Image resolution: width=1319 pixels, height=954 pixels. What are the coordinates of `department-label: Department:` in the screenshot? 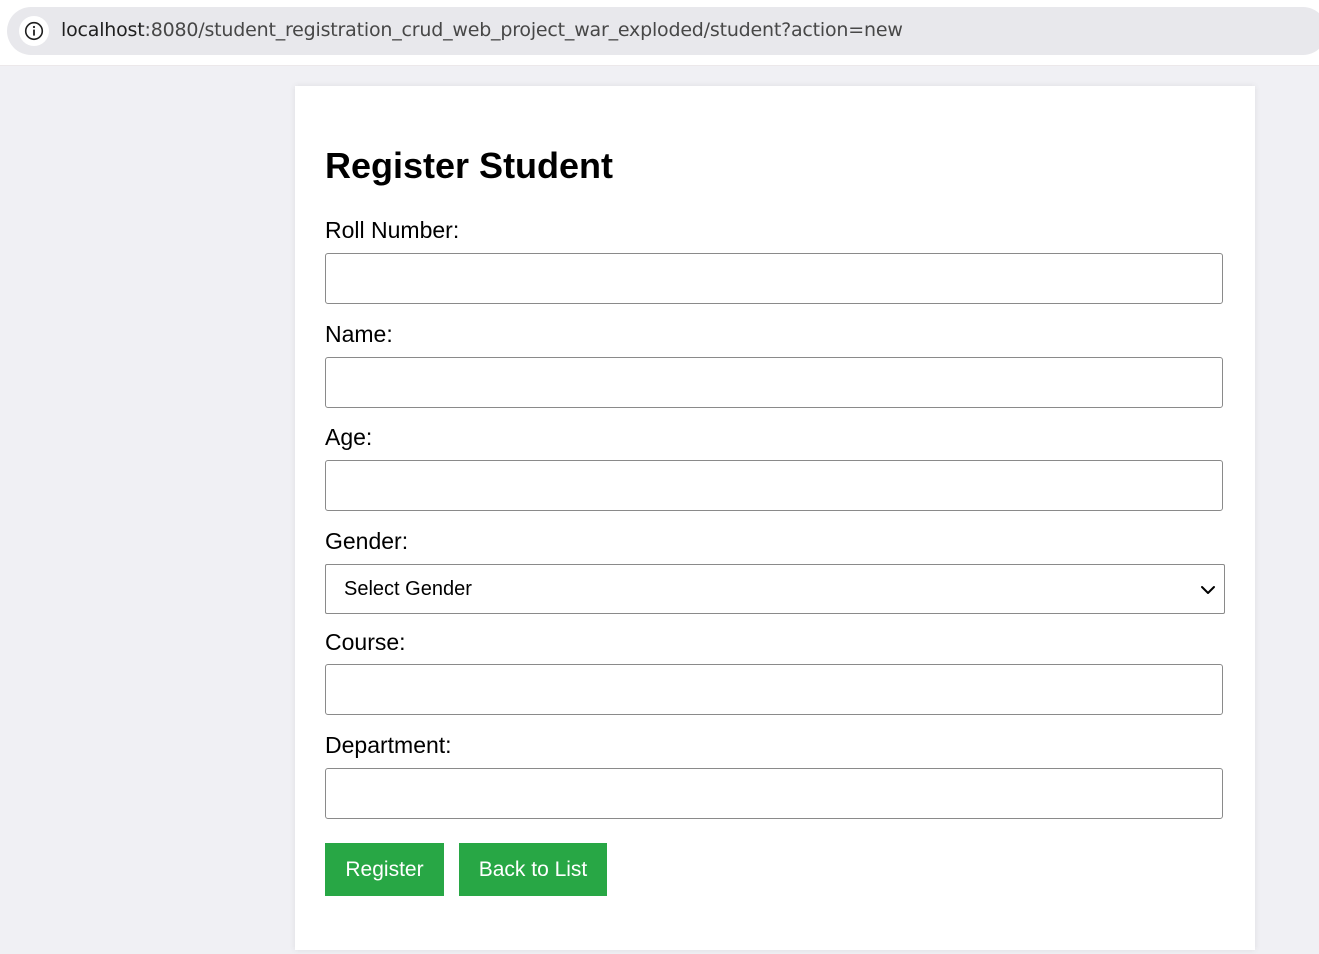 It's located at (388, 745).